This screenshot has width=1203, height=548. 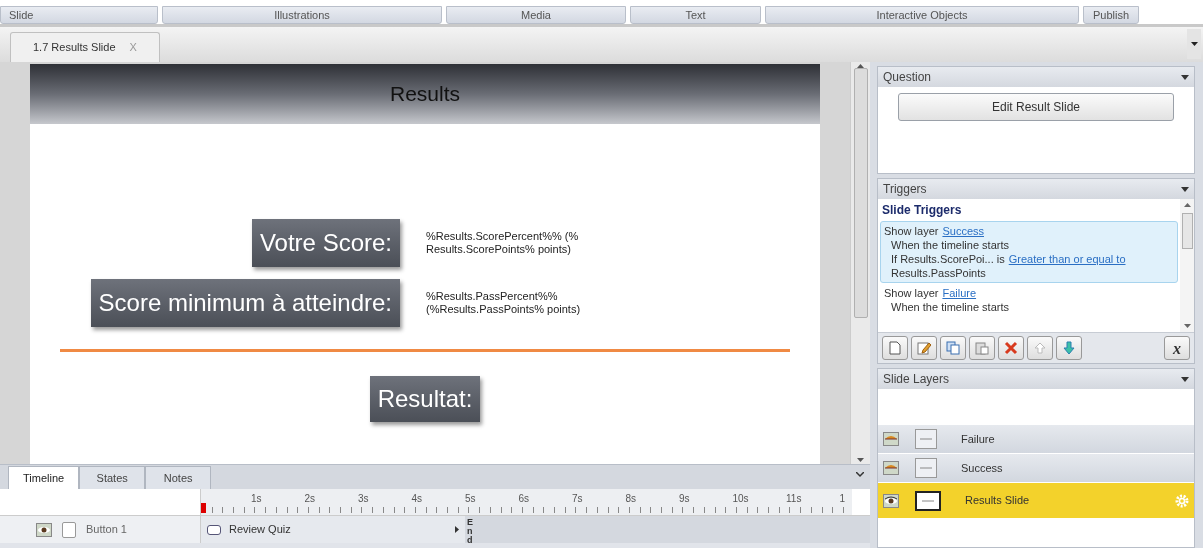 I want to click on arrow-icon, so click(x=457, y=529).